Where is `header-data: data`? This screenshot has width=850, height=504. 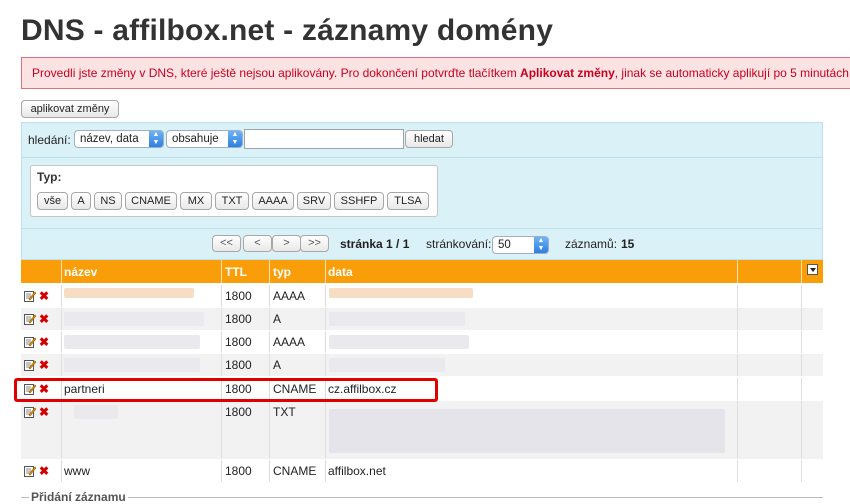 header-data: data is located at coordinates (340, 272).